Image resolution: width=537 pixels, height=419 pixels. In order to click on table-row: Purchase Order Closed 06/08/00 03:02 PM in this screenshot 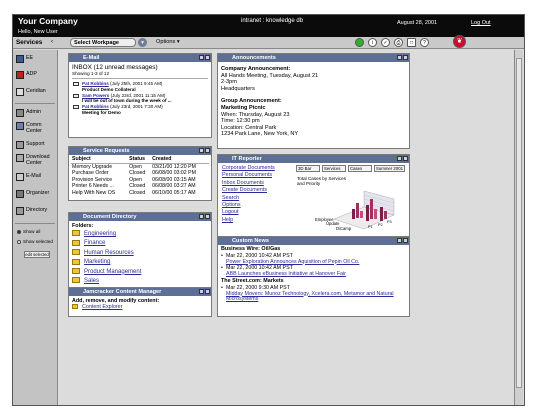, I will do `click(140, 173)`.